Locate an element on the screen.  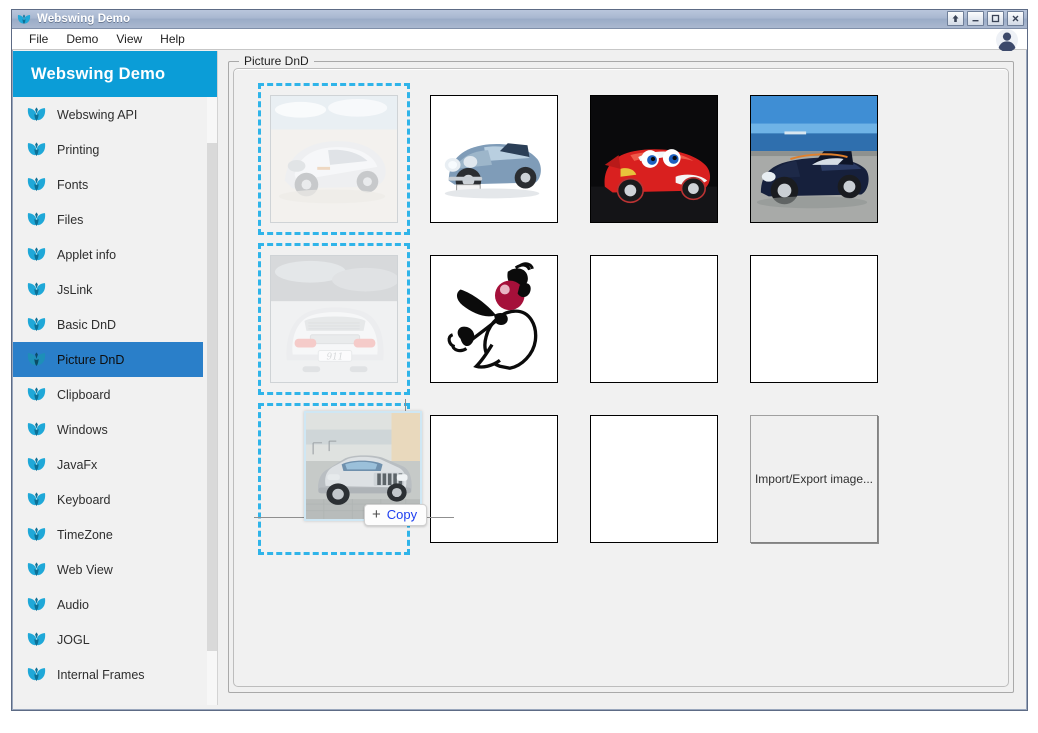
sidebar-item-keyboard: Keyboard is located at coordinates (115, 499).